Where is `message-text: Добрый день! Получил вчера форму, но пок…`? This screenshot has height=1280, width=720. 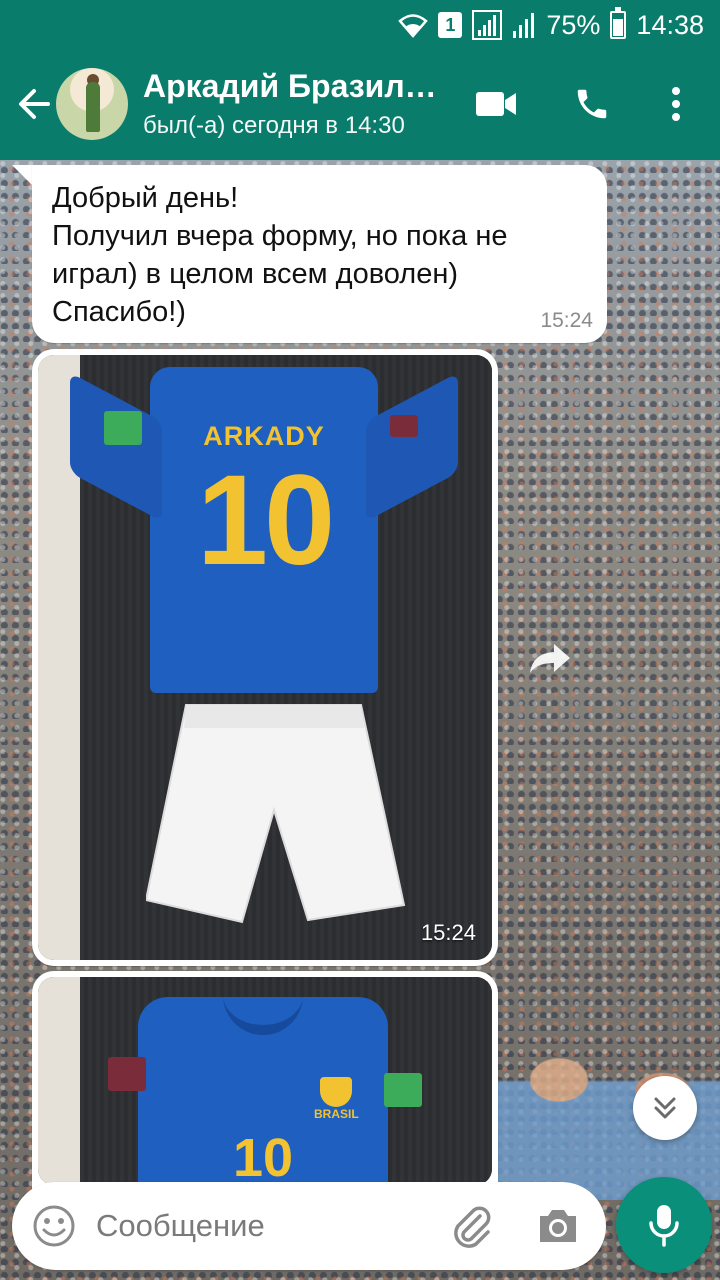
message-text: Добрый день! Получил вчера форму, но пок… is located at coordinates (312, 255).